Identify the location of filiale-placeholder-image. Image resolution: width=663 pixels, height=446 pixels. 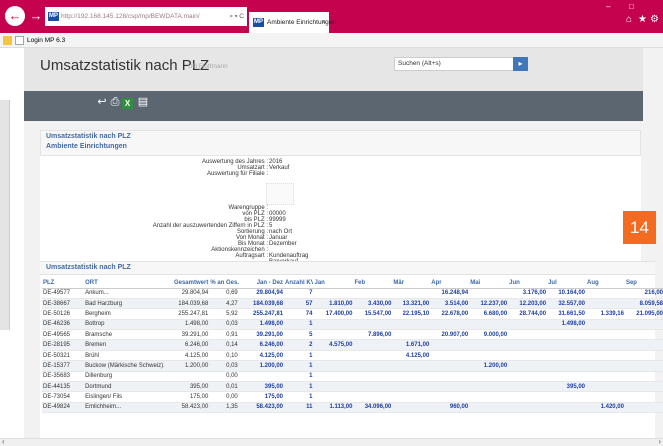
(280, 194).